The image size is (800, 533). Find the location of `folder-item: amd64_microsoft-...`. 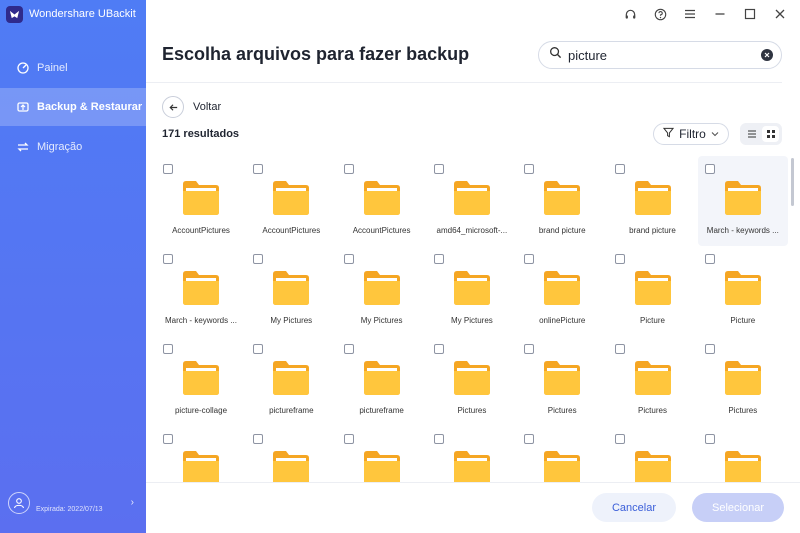

folder-item: amd64_microsoft-... is located at coordinates (472, 201).